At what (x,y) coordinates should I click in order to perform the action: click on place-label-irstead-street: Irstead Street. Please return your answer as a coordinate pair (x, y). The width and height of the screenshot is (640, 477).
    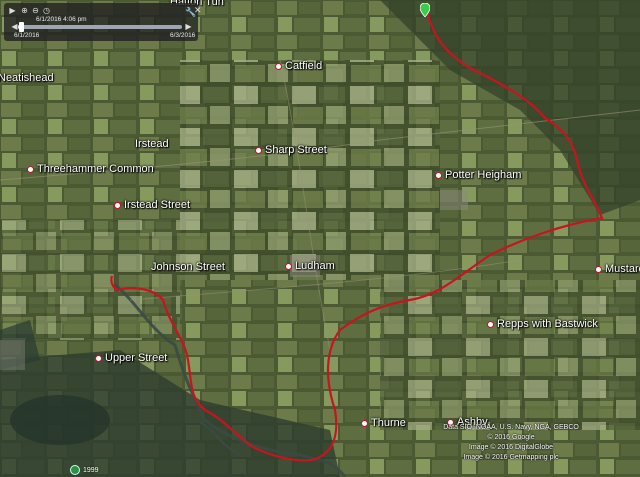
    Looking at the image, I should click on (152, 205).